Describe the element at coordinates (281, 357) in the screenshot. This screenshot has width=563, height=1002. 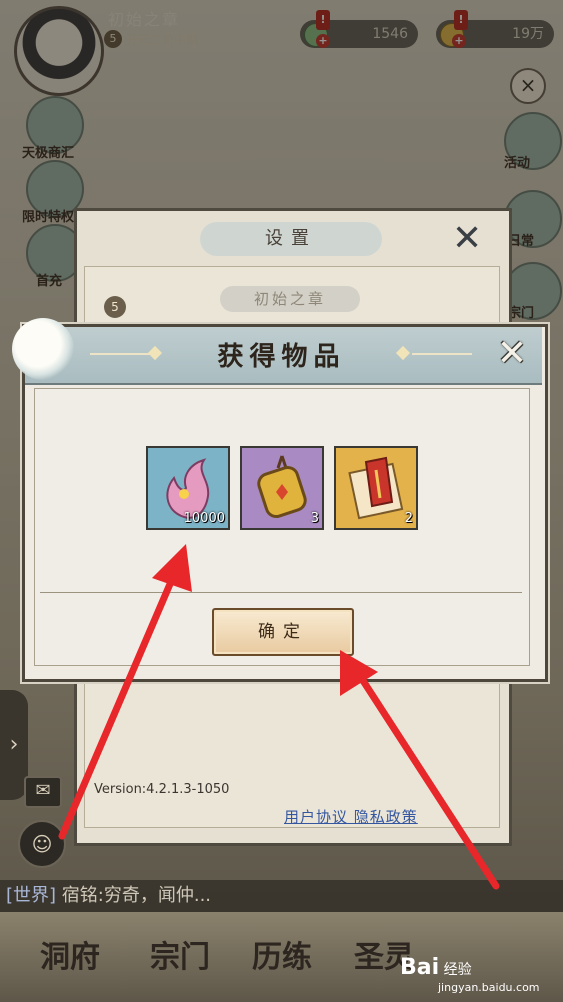
I see `reward-title: 获得物品` at that location.